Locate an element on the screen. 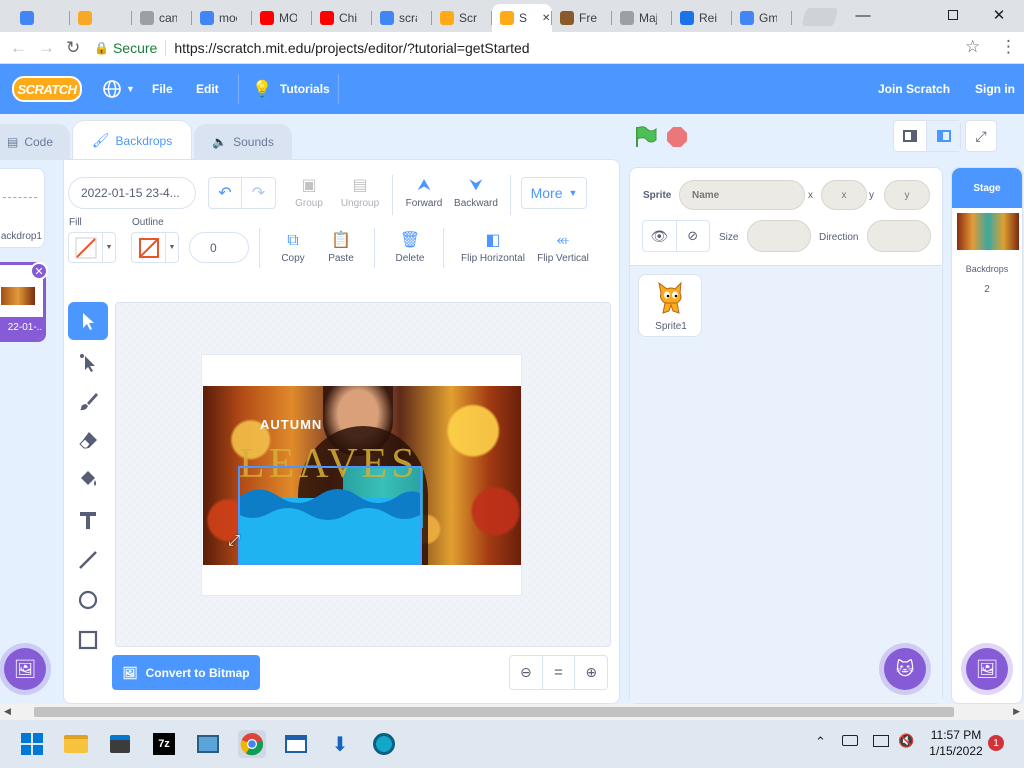 Image resolution: width=1024 pixels, height=768 pixels. convert-to-bitmap-button: 🖼 Convert to Bitmap is located at coordinates (186, 672).